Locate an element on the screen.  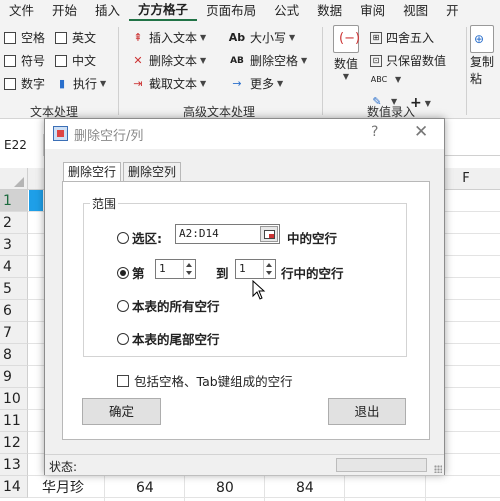
label-selection: 选区: is located at coordinates (147, 238).